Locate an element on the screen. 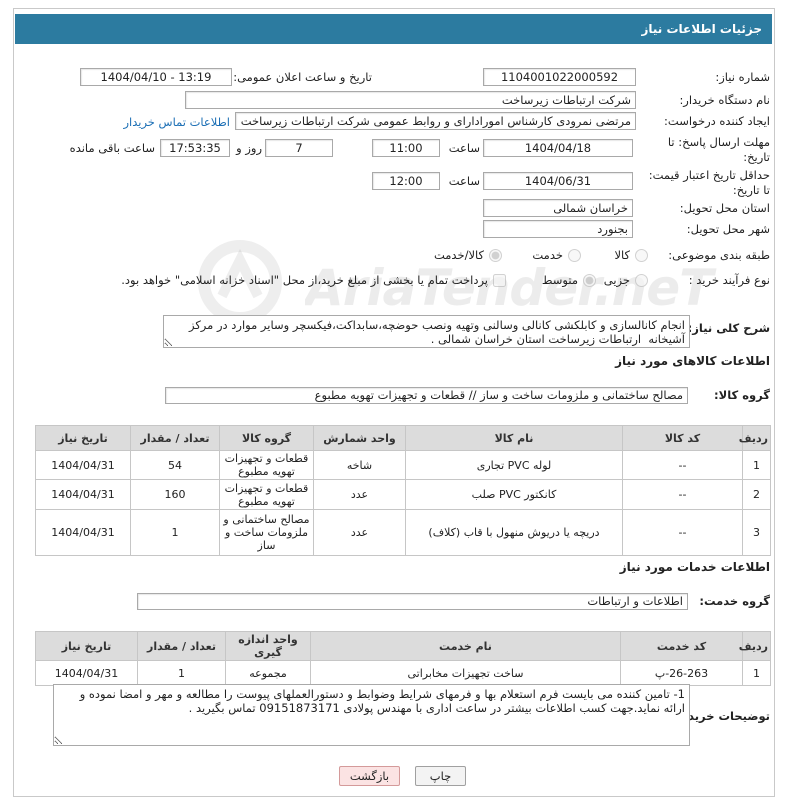 Image resolution: width=788 pixels, height=804 pixels. process-radio-minor is located at coordinates (641, 280).